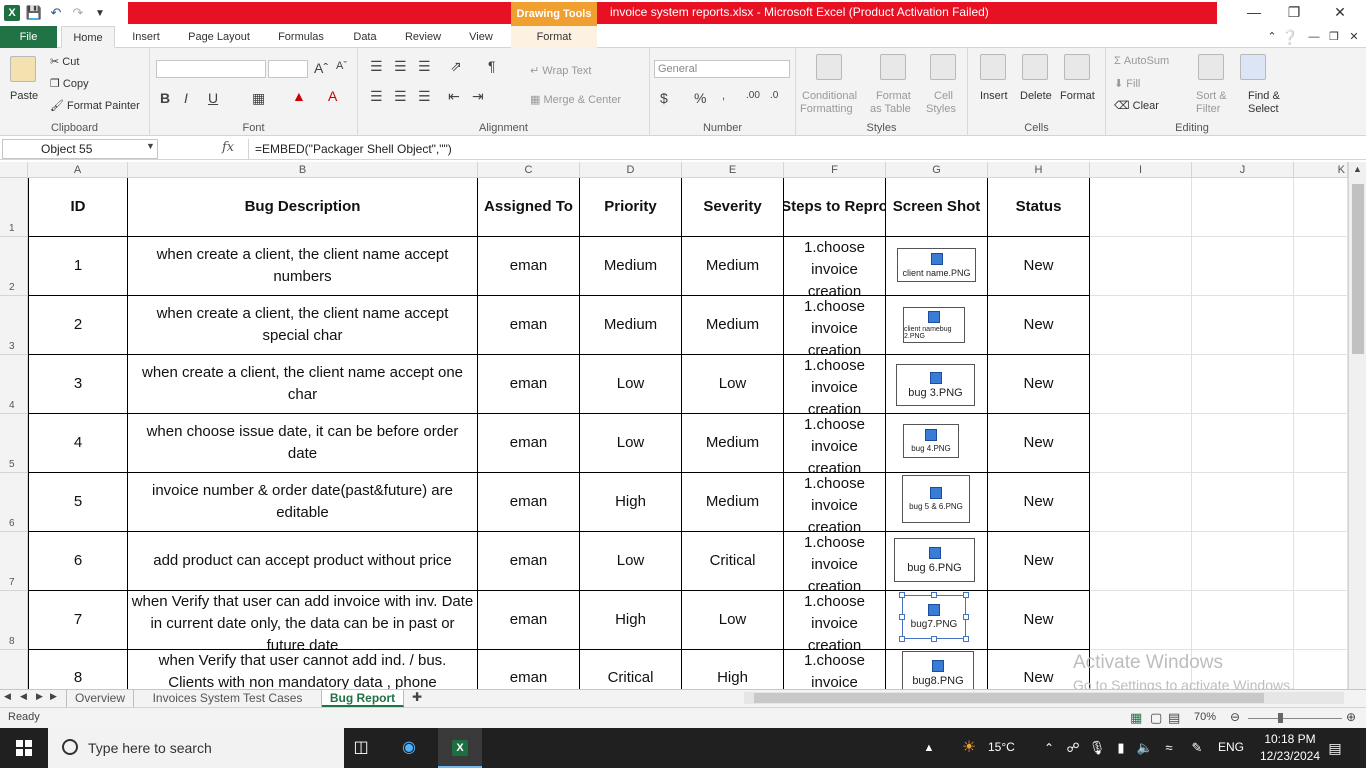  Describe the element at coordinates (78, 620) in the screenshot. I see `cell-id: 7` at that location.